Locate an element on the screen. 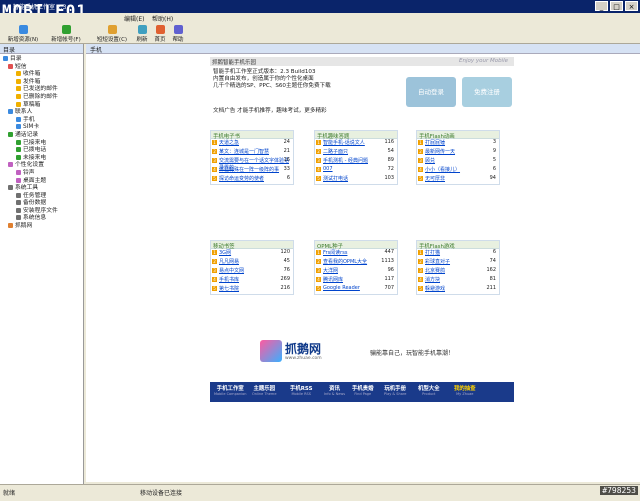 The image size is (640, 501). menu-edit: 编辑(E) is located at coordinates (134, 18).